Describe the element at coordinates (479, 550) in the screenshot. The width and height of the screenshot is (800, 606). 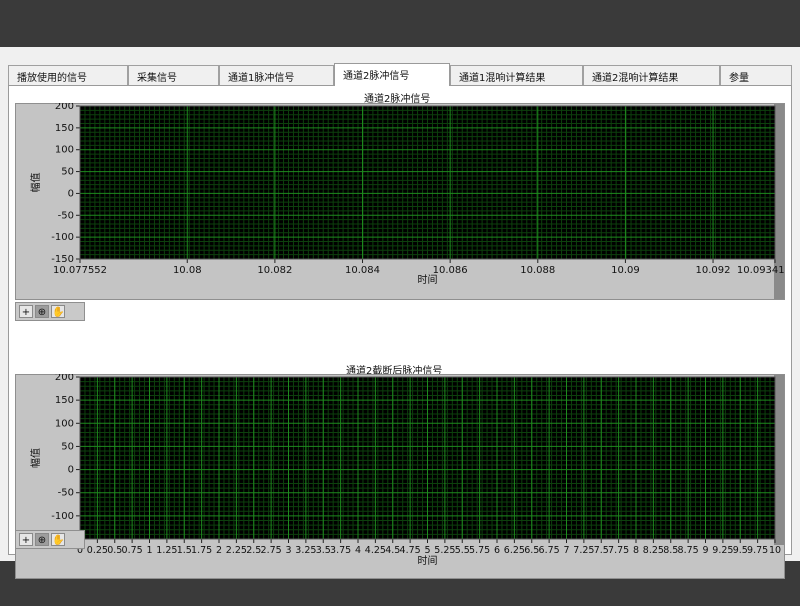
I see `x-tick-label: 5.75` at that location.